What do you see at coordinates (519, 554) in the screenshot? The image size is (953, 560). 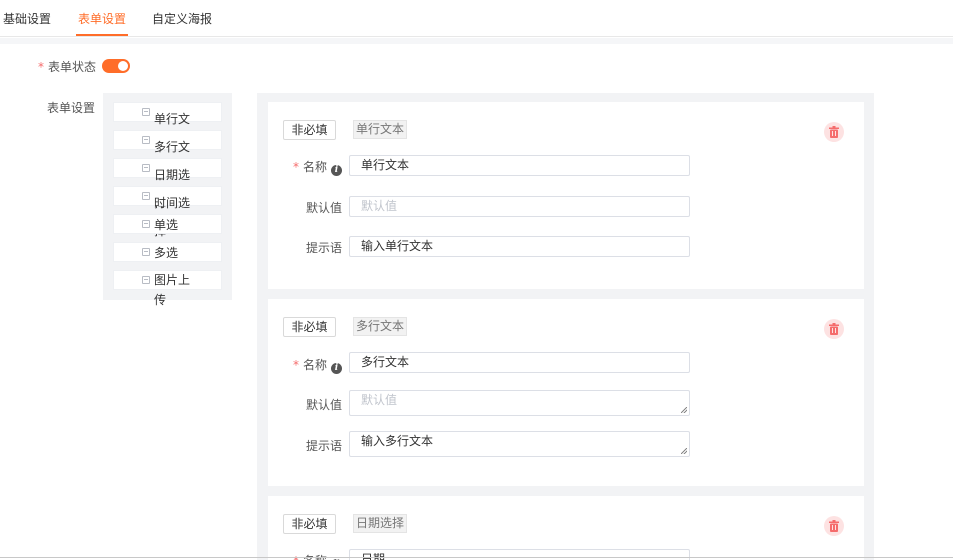 I see `name-input: 日期` at bounding box center [519, 554].